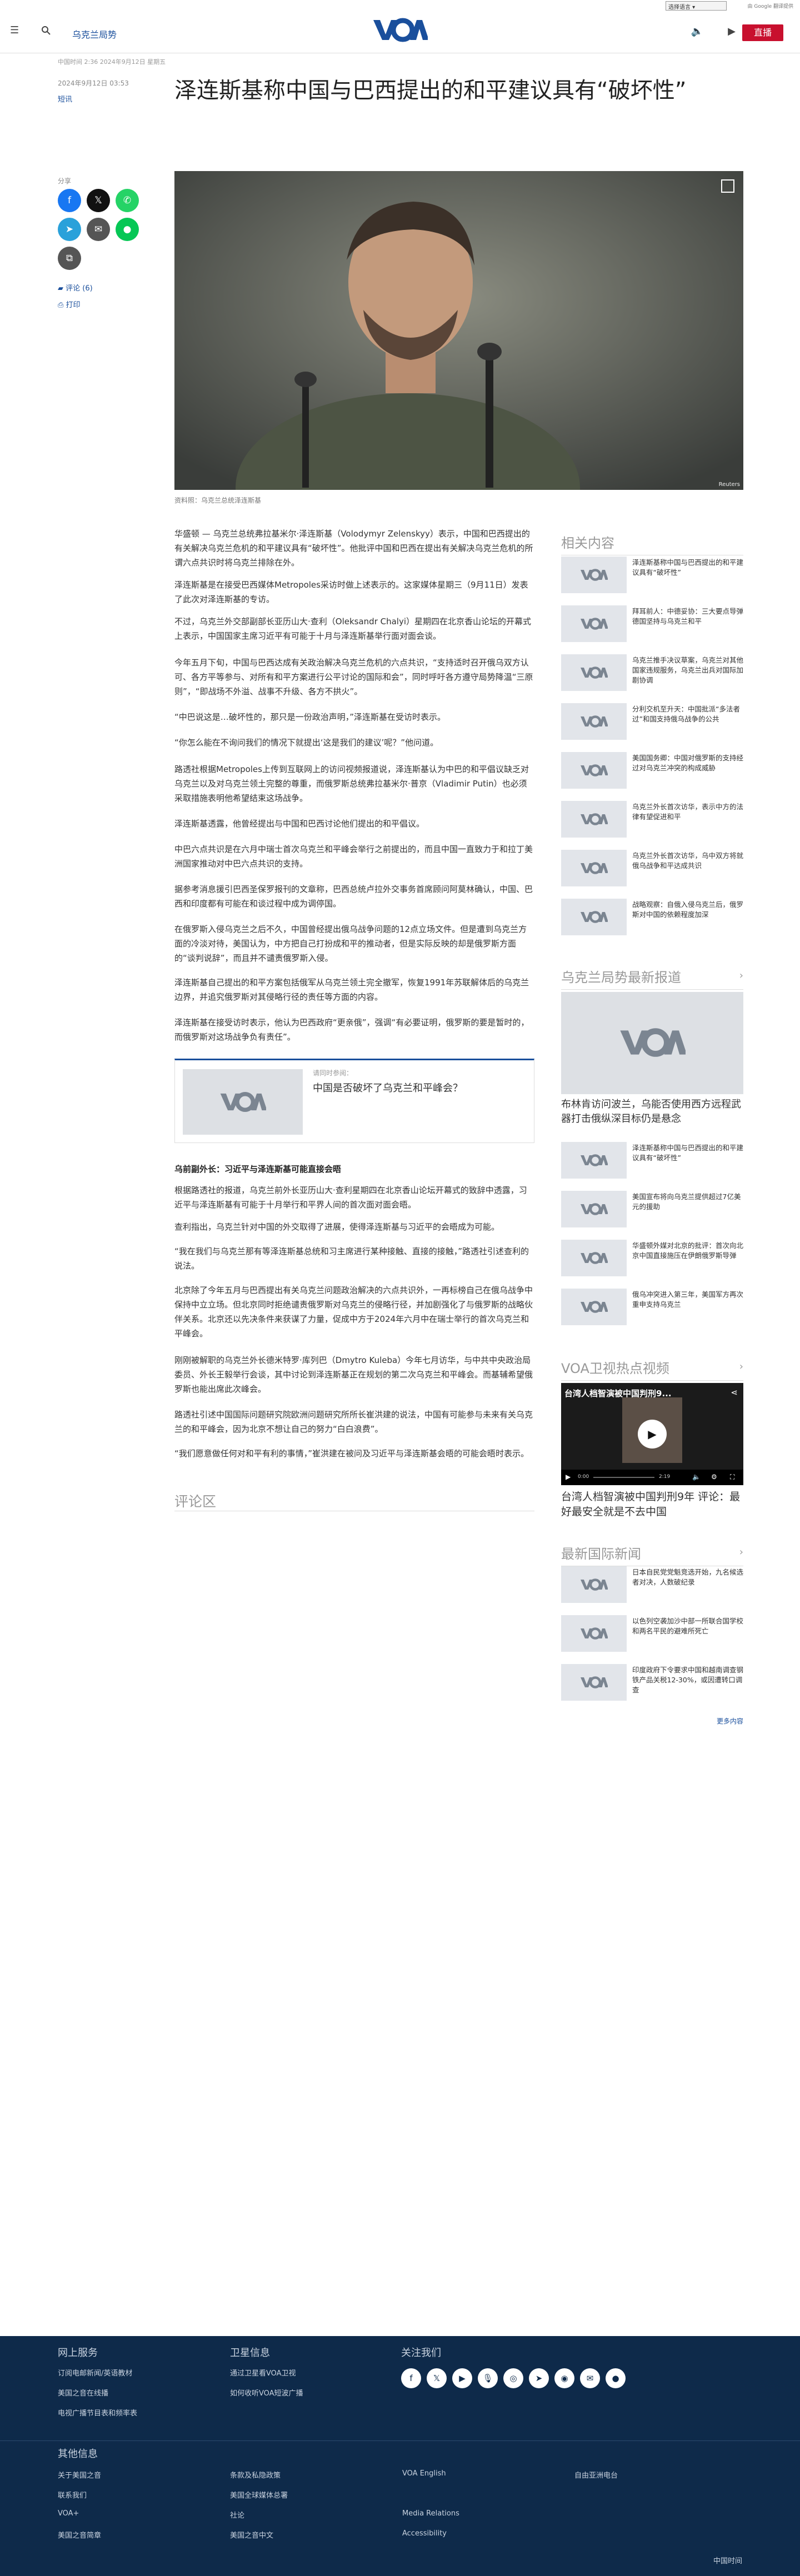 This screenshot has height=2576, width=800. What do you see at coordinates (237, 2515) in the screenshot?
I see `footer-about-link: 社论` at bounding box center [237, 2515].